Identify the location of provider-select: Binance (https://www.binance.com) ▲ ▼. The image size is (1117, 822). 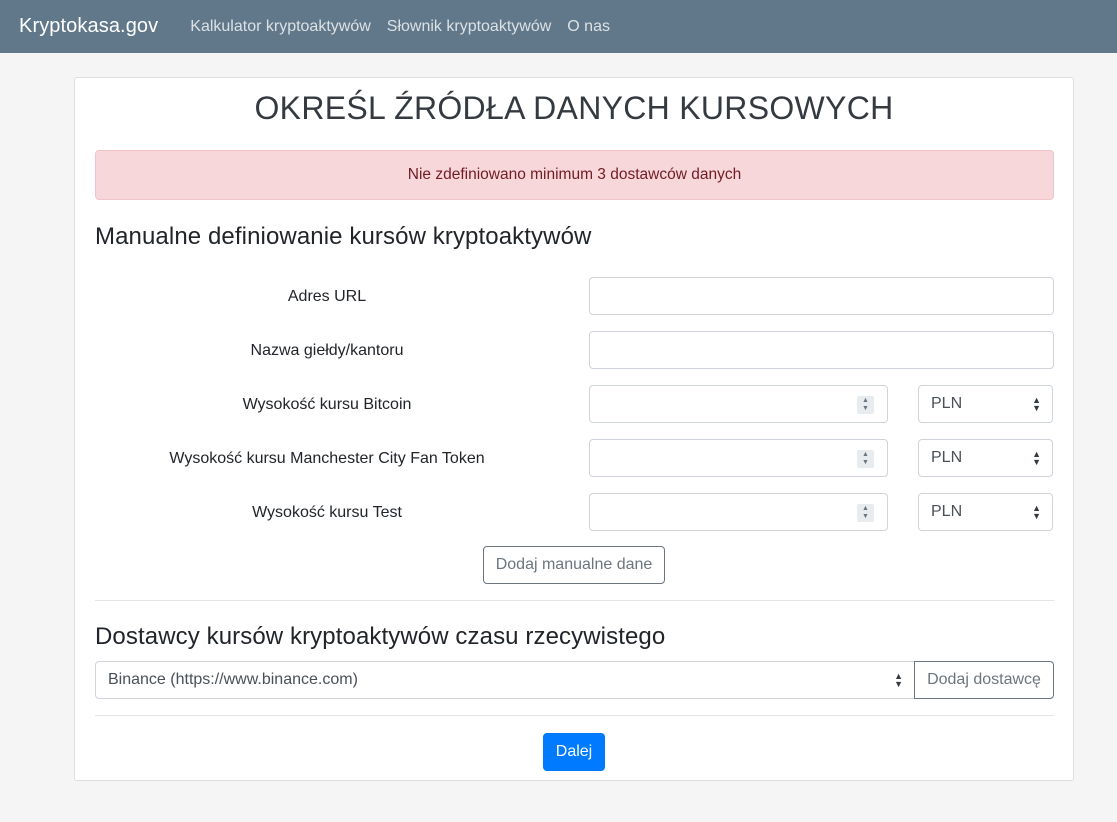
(505, 680).